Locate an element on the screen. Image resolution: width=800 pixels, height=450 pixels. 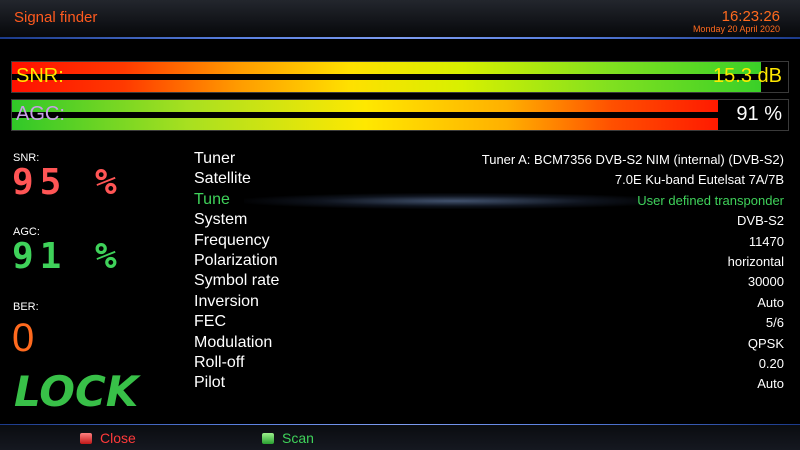
info-row-system: System DVB-S2 is located at coordinates (489, 221).